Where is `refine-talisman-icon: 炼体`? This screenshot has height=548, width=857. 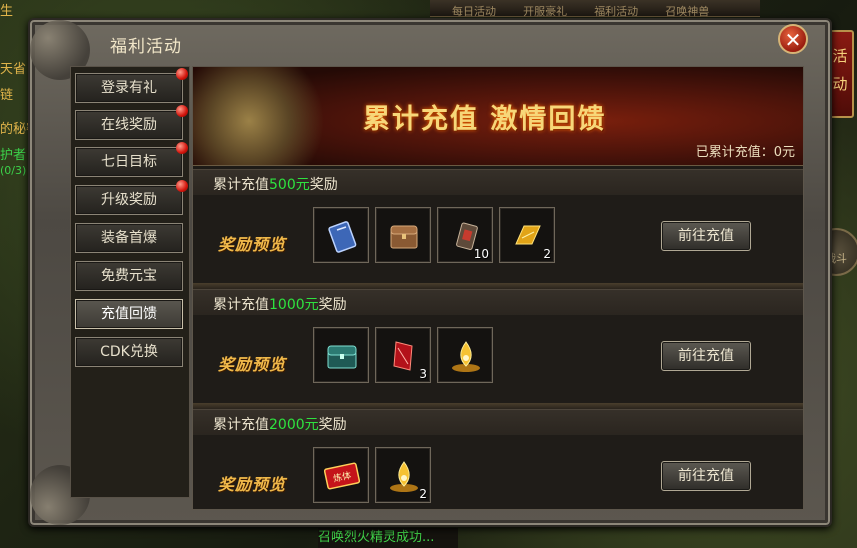 refine-talisman-icon: 炼体 is located at coordinates (342, 476).